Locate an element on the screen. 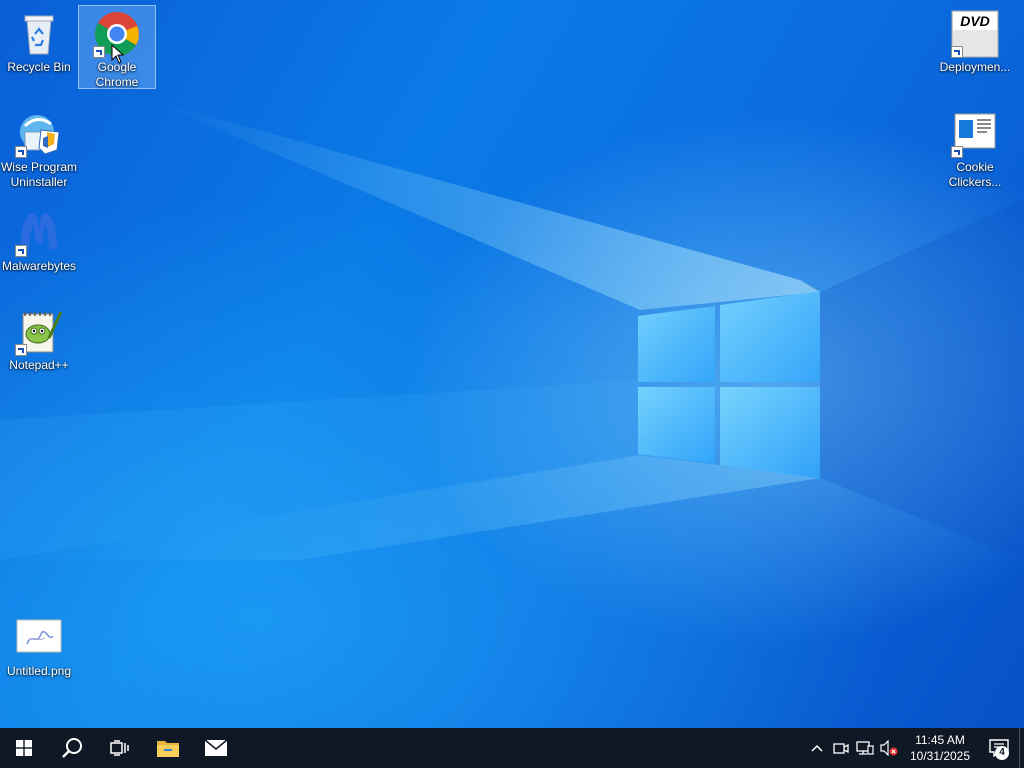 The height and width of the screenshot is (768, 1024). mouse-cursor-icon is located at coordinates (118, 54).